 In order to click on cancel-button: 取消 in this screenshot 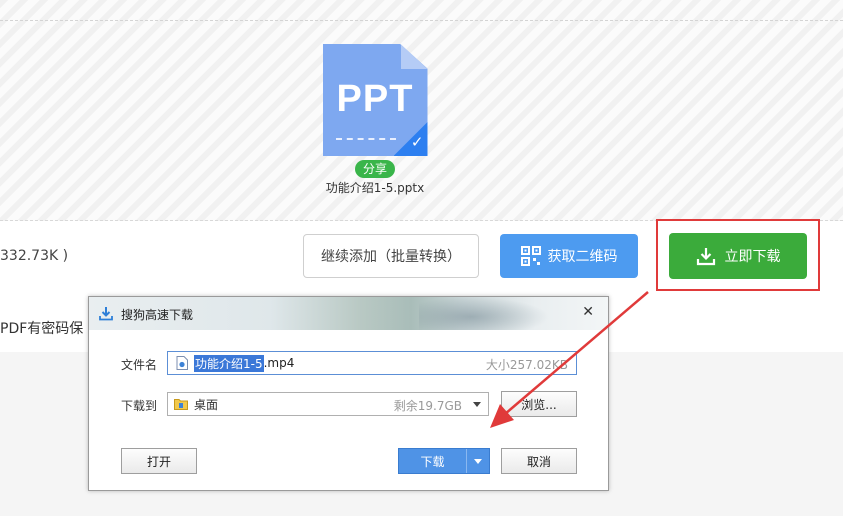, I will do `click(539, 461)`.